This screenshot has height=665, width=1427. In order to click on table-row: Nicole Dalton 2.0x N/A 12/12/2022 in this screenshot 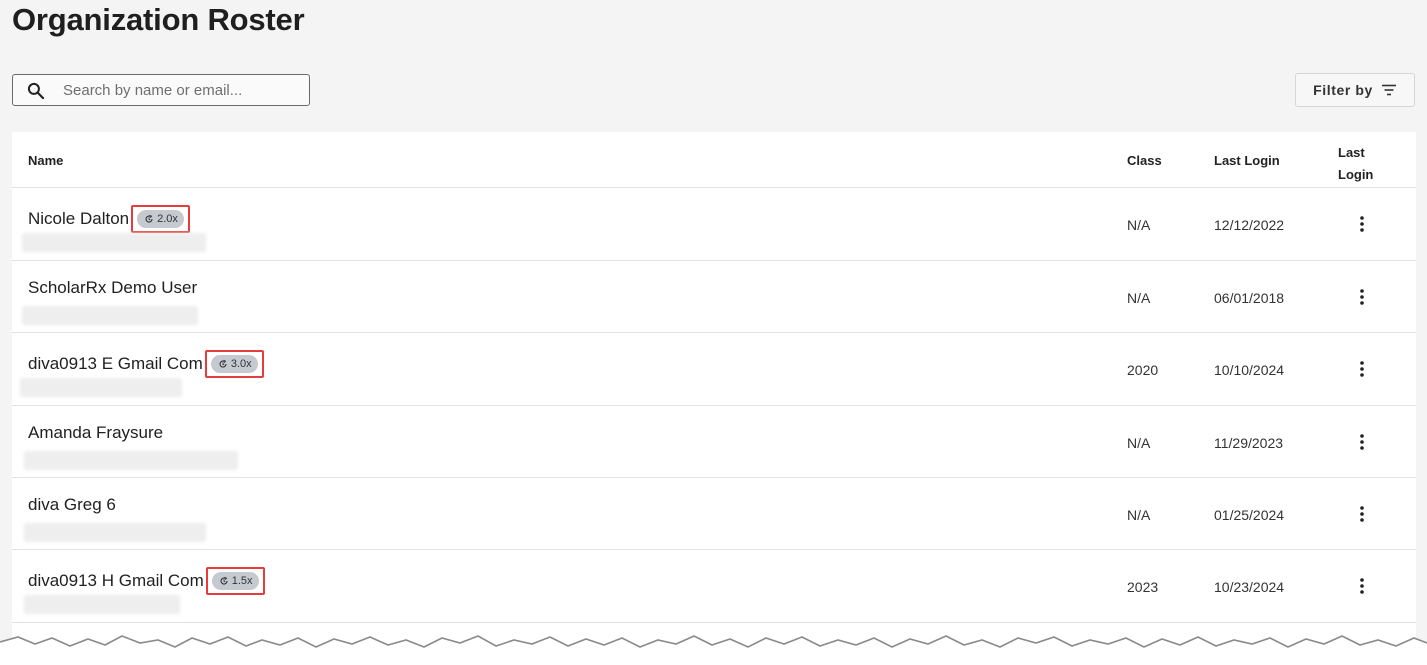, I will do `click(714, 224)`.